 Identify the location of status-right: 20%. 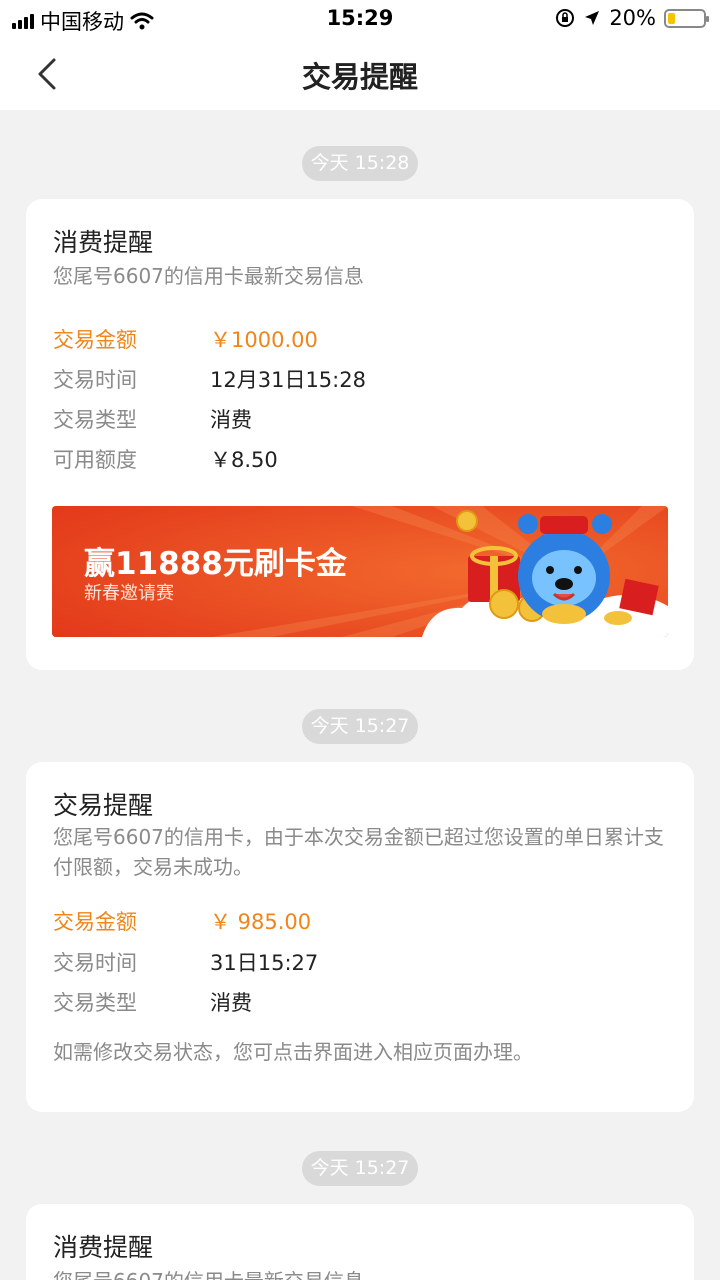
(632, 18).